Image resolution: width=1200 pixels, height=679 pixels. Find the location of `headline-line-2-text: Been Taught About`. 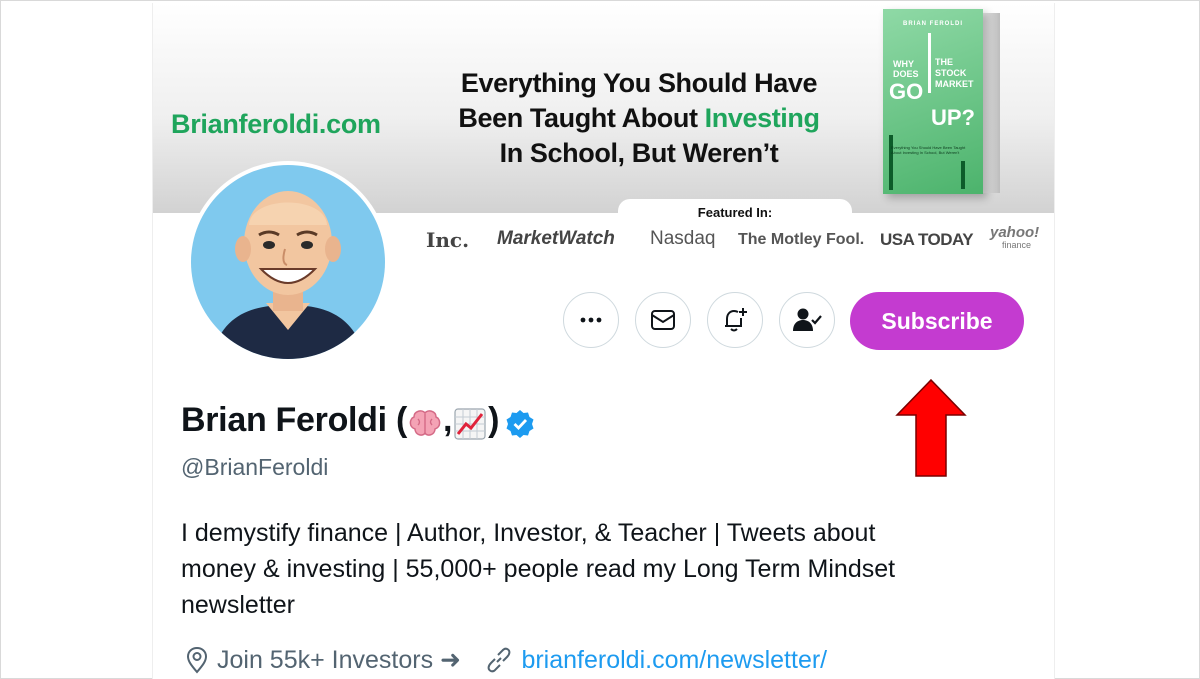

headline-line-2-text: Been Taught About is located at coordinates (581, 118).